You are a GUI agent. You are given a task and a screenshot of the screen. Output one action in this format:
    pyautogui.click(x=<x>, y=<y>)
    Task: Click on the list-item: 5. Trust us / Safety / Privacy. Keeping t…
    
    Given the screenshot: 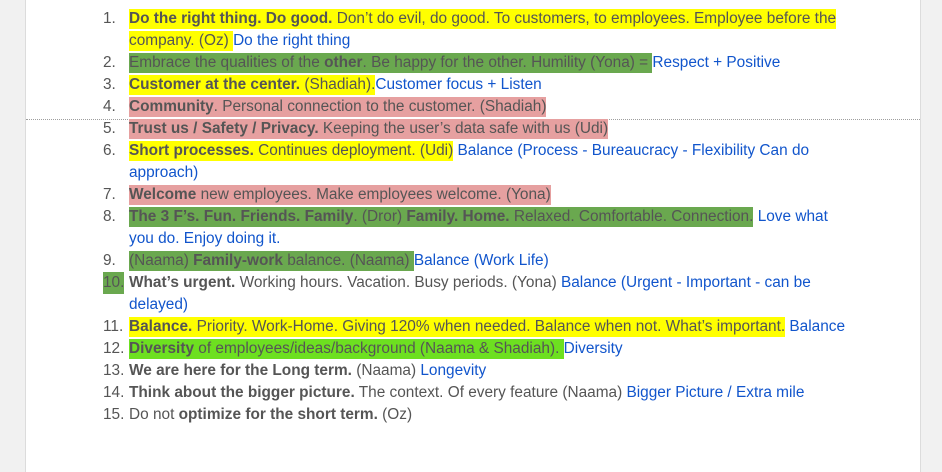 What is the action you would take?
    pyautogui.click(x=437, y=129)
    